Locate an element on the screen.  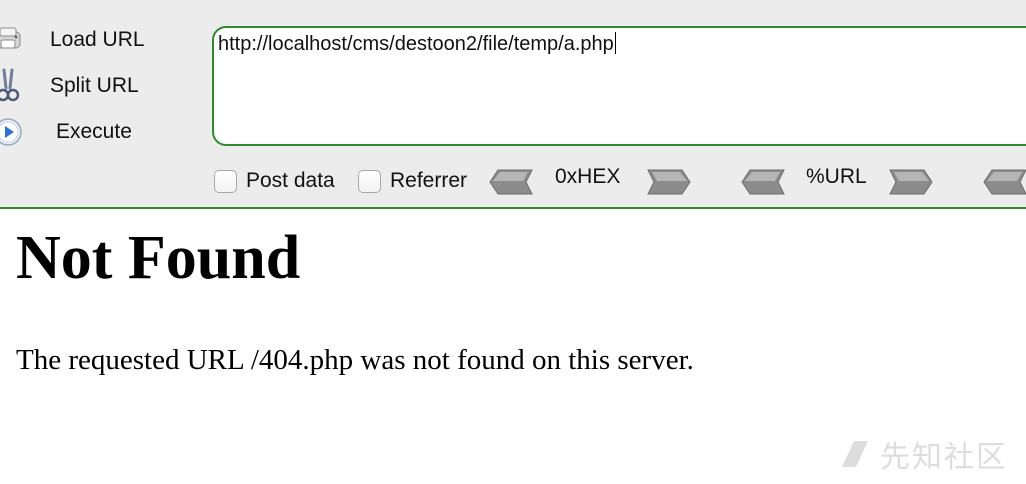
watermark: 先知社区 is located at coordinates (923, 454).